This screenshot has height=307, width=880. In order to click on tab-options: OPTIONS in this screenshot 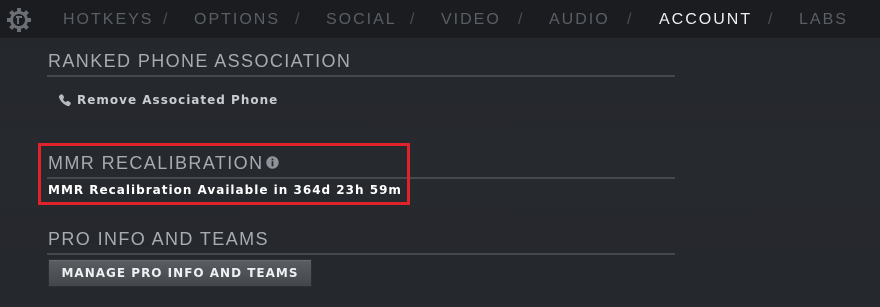, I will do `click(237, 20)`.